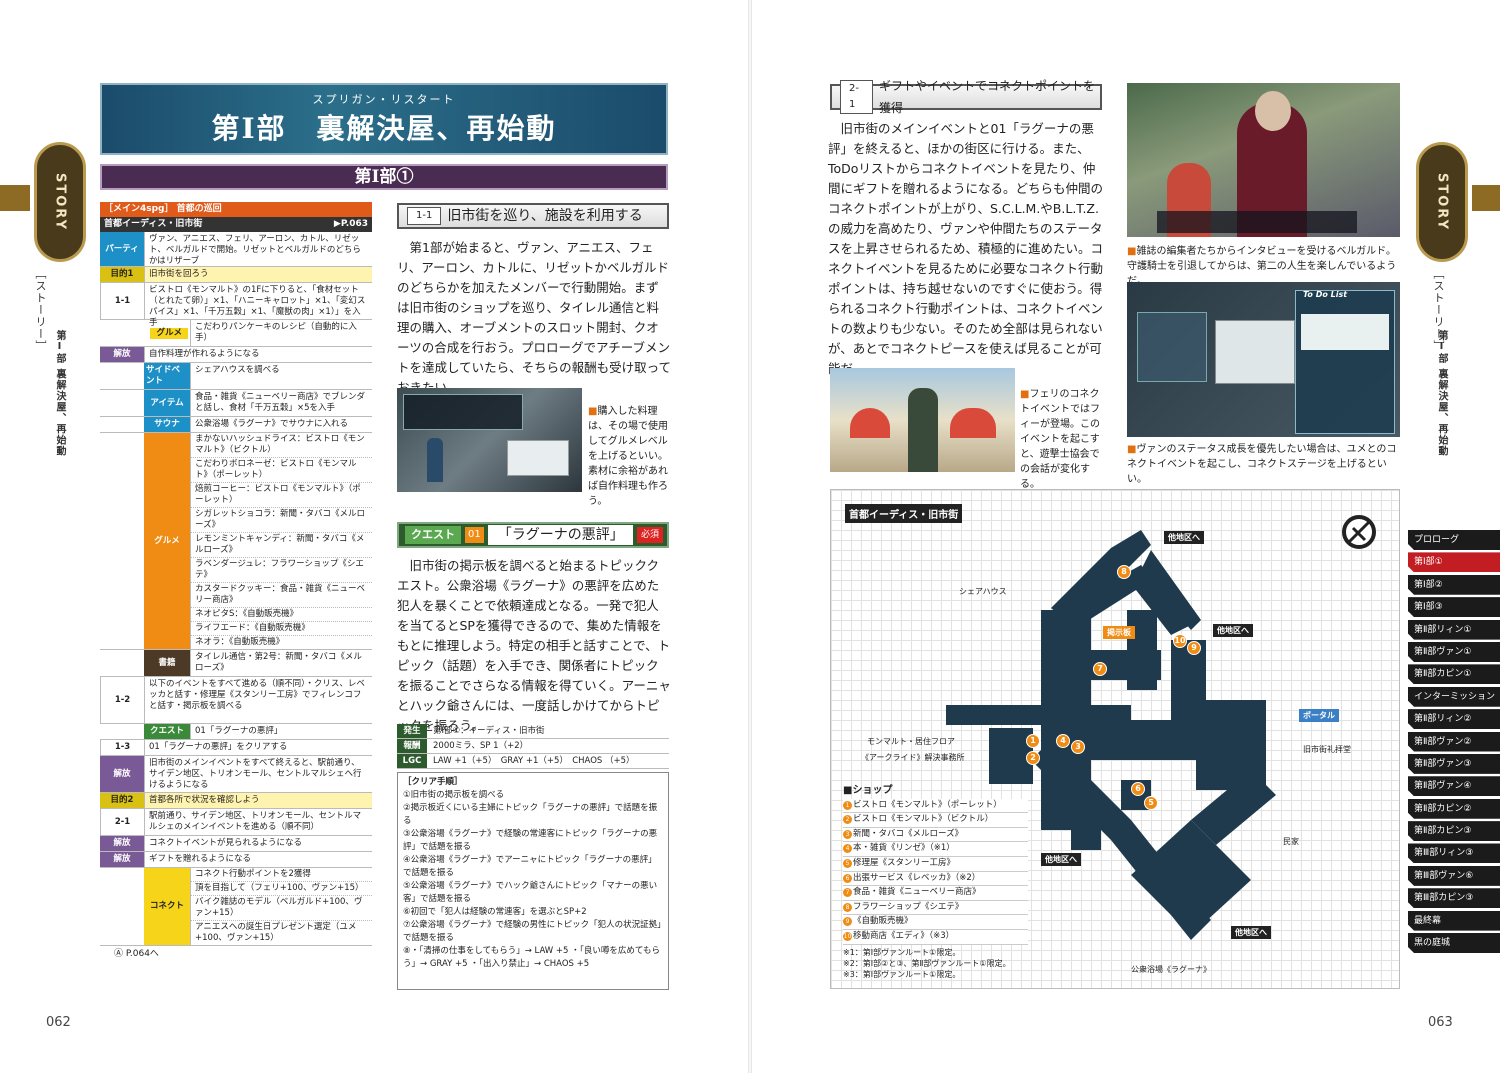 This screenshot has height=1073, width=1500. I want to click on gurume2-label: グルメ, so click(167, 541).